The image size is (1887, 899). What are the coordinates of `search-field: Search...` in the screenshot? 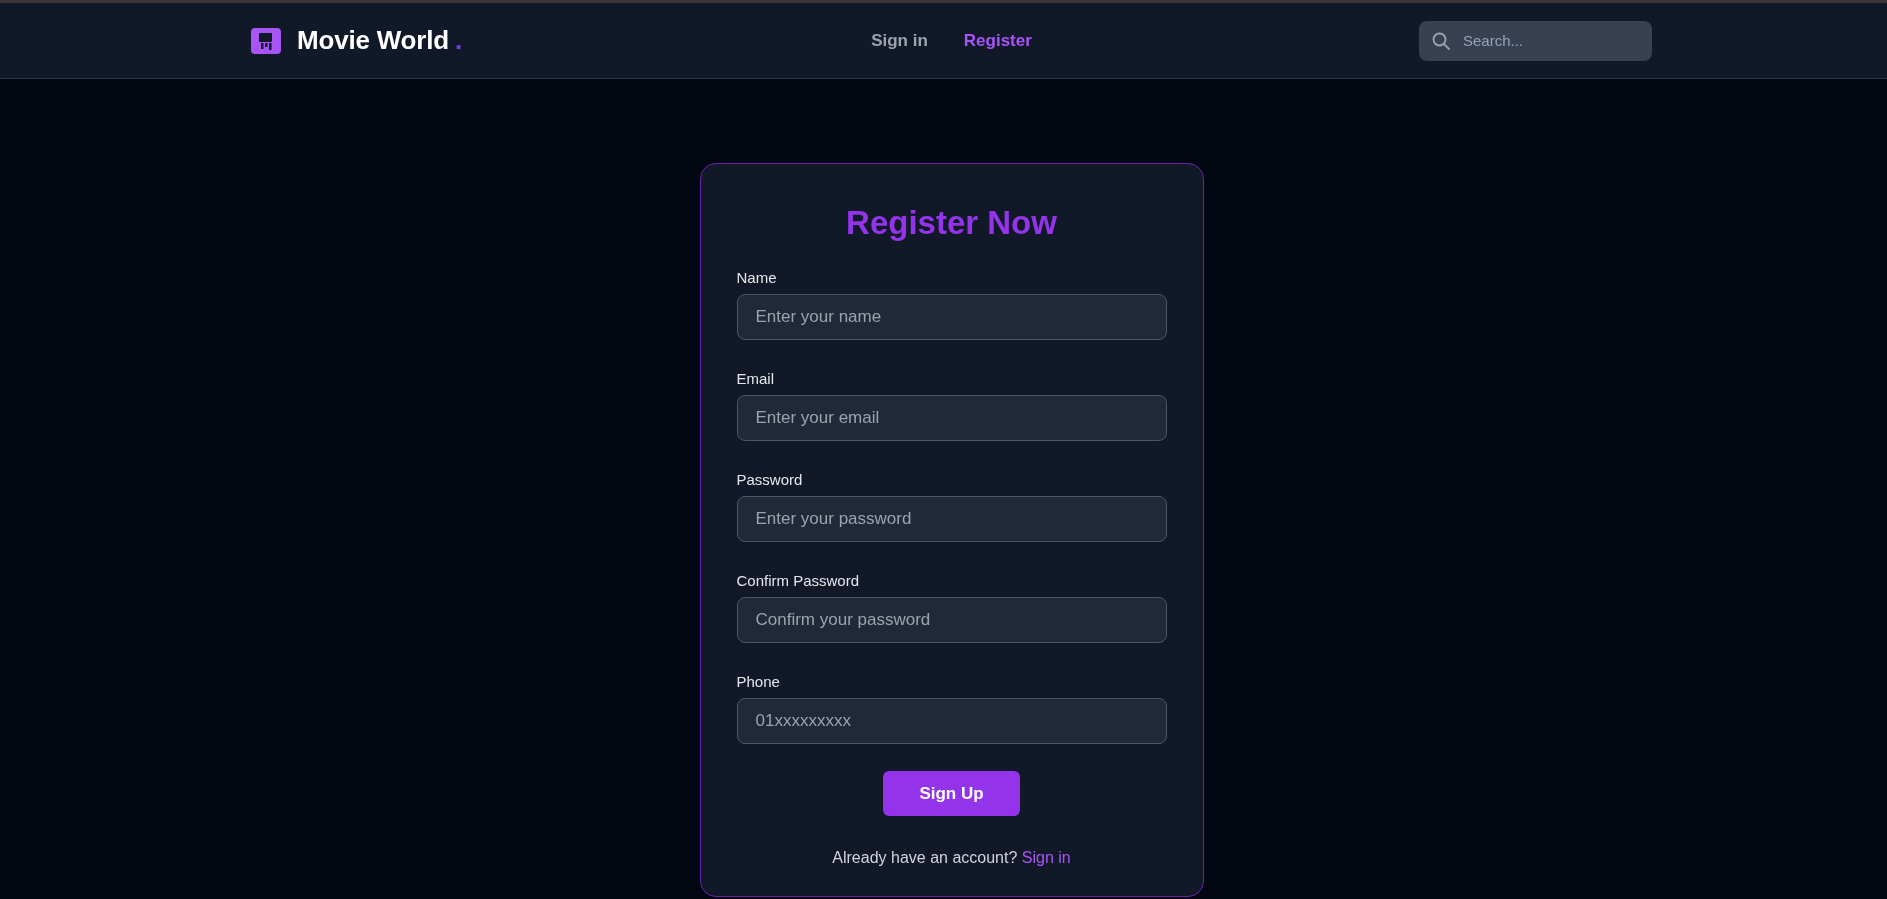 It's located at (1535, 40).